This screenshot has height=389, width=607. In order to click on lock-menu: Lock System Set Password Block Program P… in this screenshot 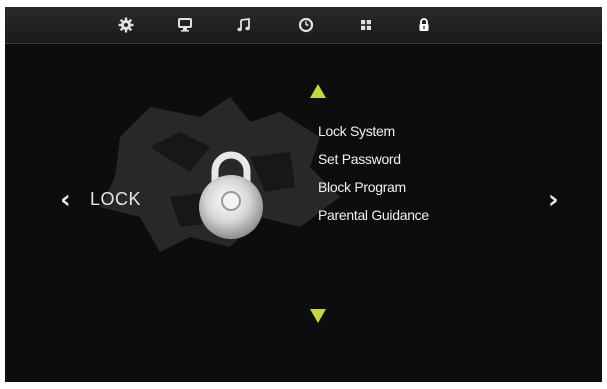, I will do `click(398, 176)`.